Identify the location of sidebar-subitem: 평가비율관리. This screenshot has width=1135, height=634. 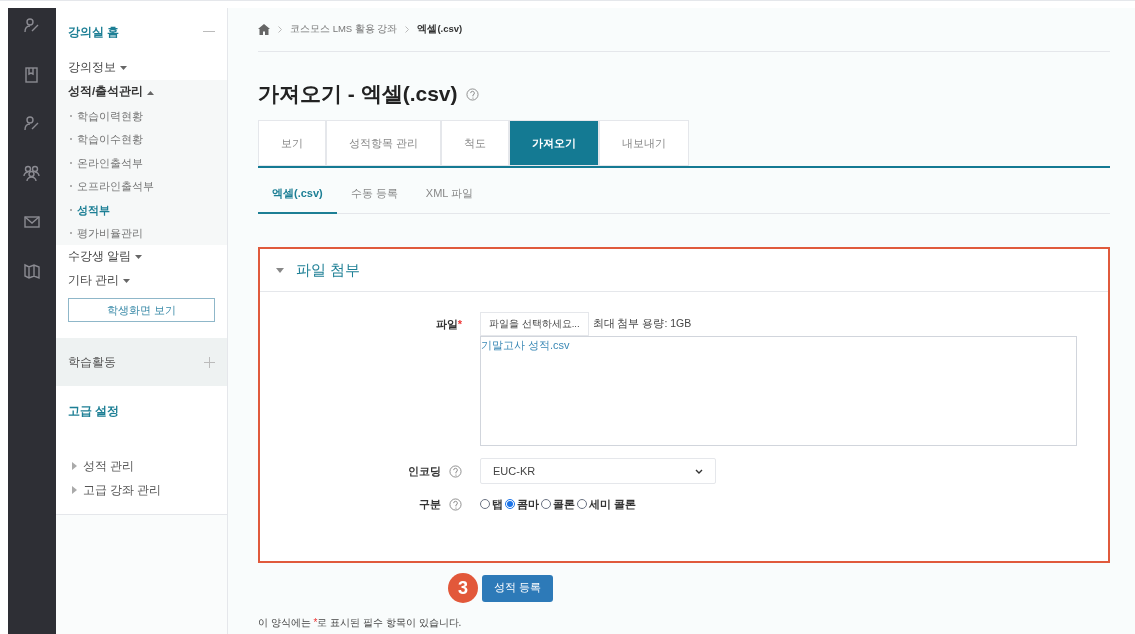
(110, 233).